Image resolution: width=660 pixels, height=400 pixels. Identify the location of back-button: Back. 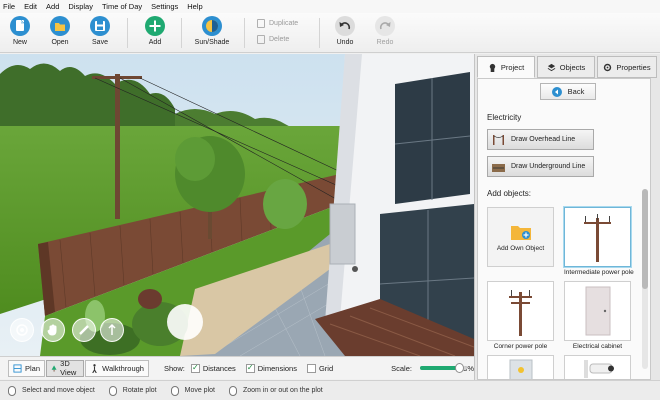
(568, 91).